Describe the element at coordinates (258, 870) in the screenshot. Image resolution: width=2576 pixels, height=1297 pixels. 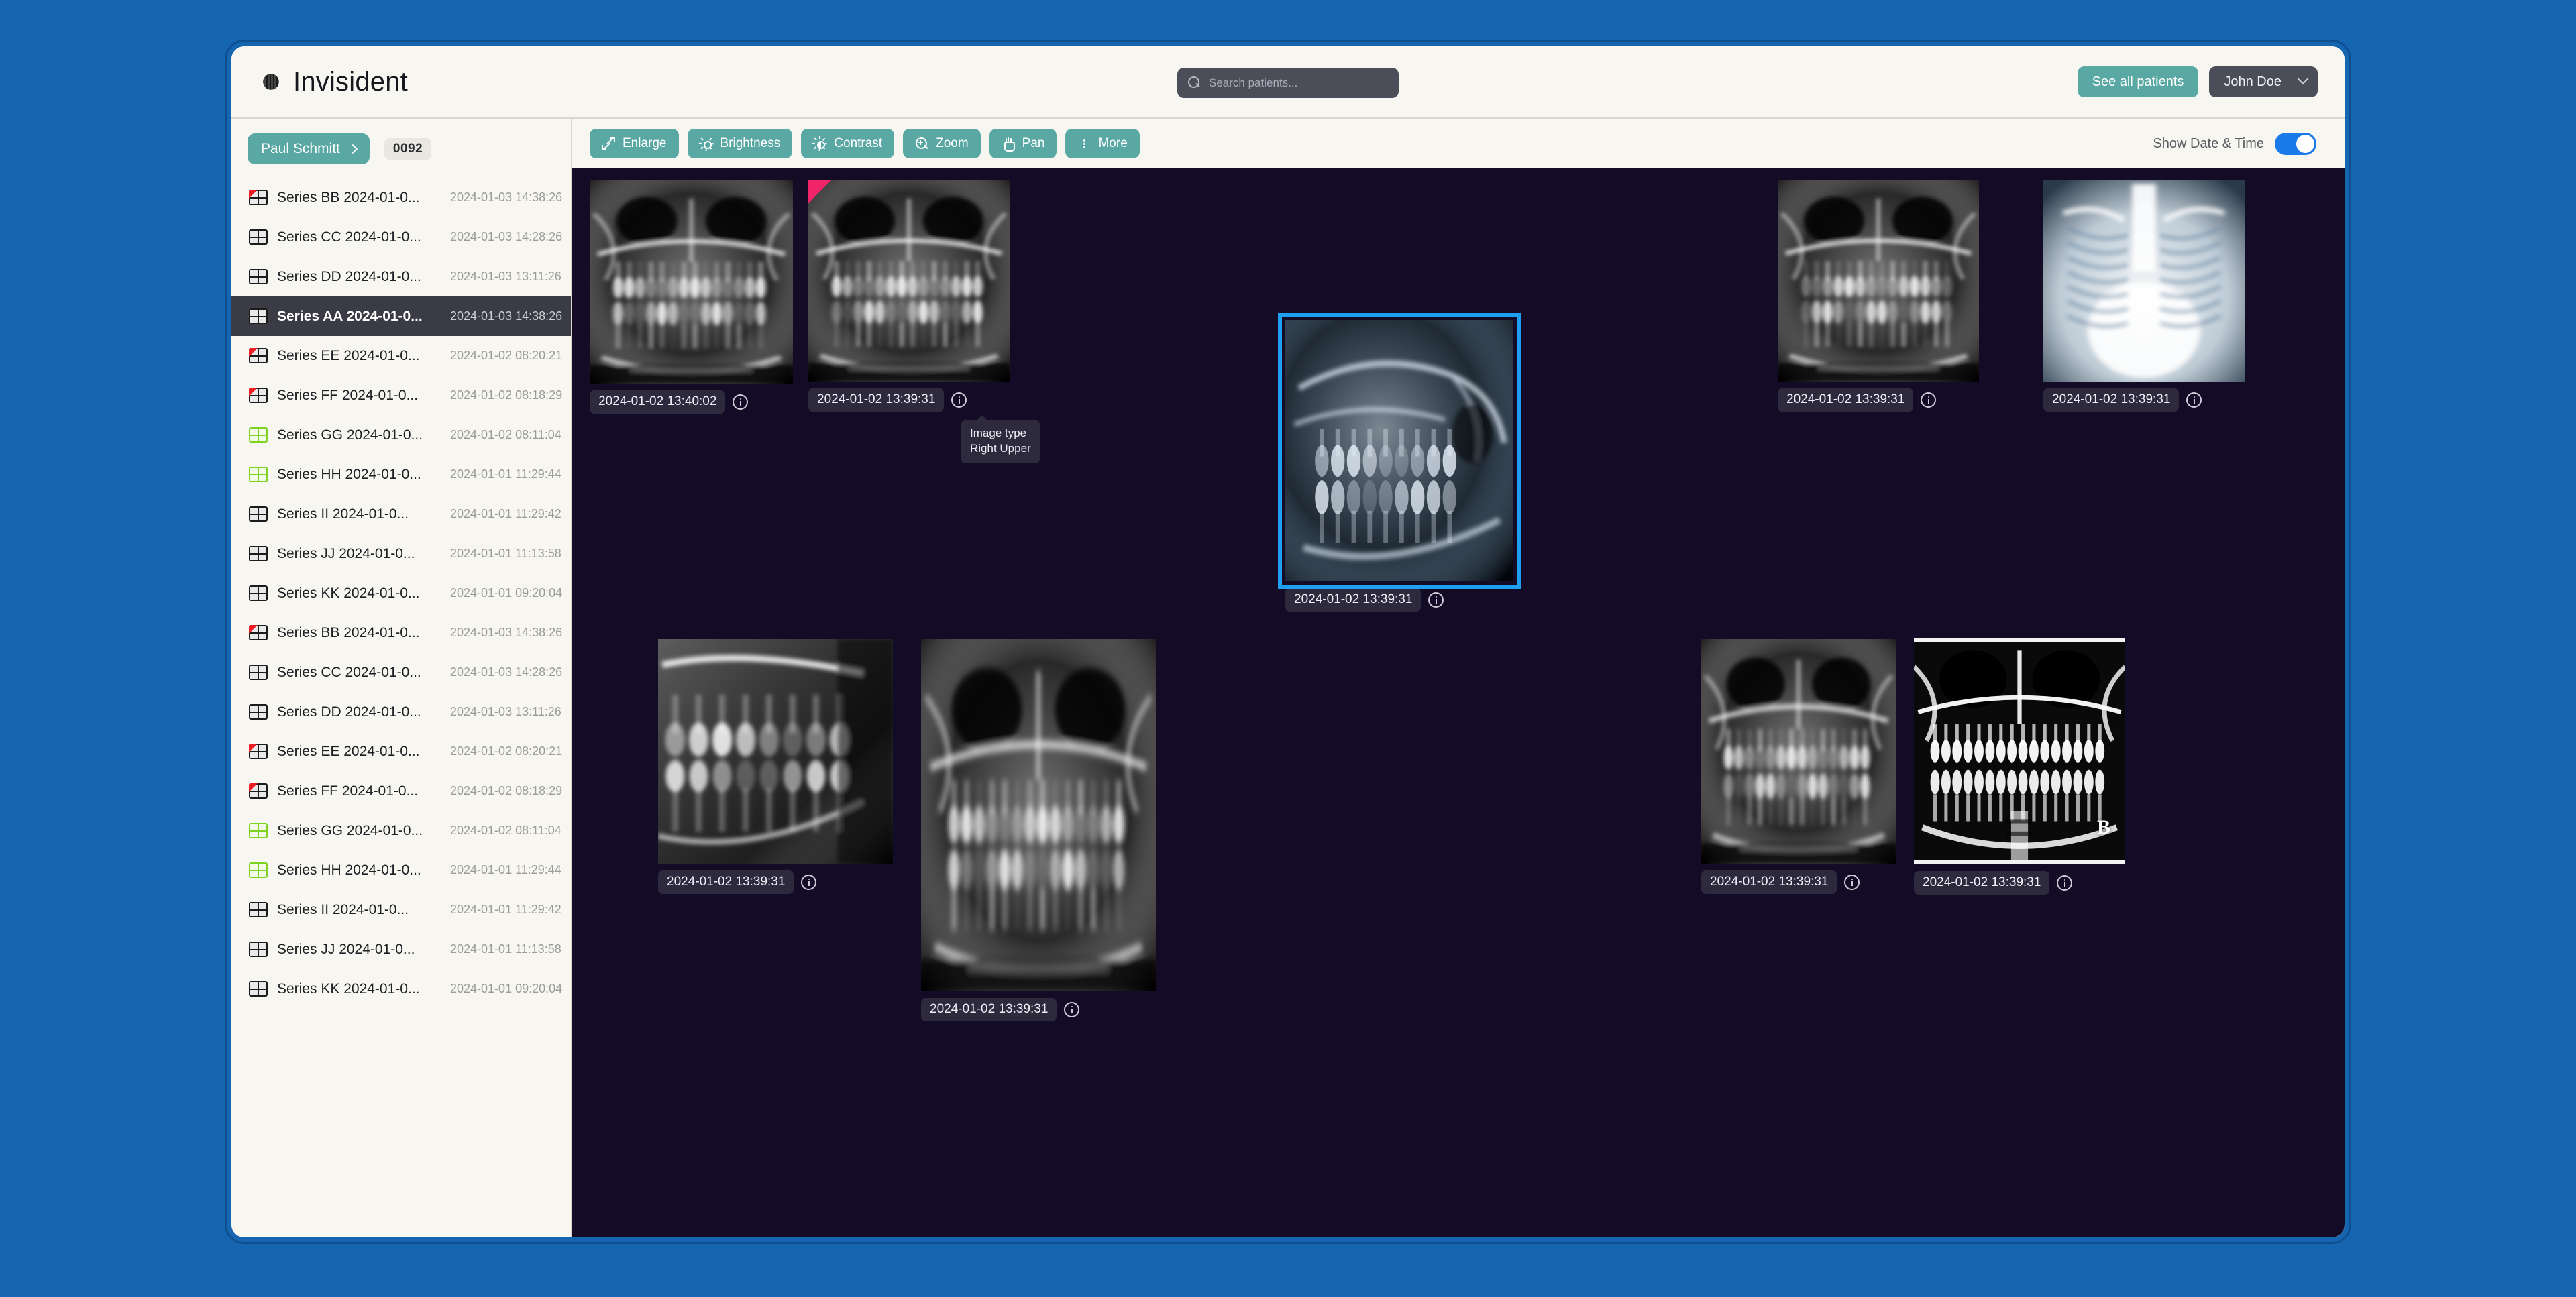
I see `grid-green-icon` at that location.